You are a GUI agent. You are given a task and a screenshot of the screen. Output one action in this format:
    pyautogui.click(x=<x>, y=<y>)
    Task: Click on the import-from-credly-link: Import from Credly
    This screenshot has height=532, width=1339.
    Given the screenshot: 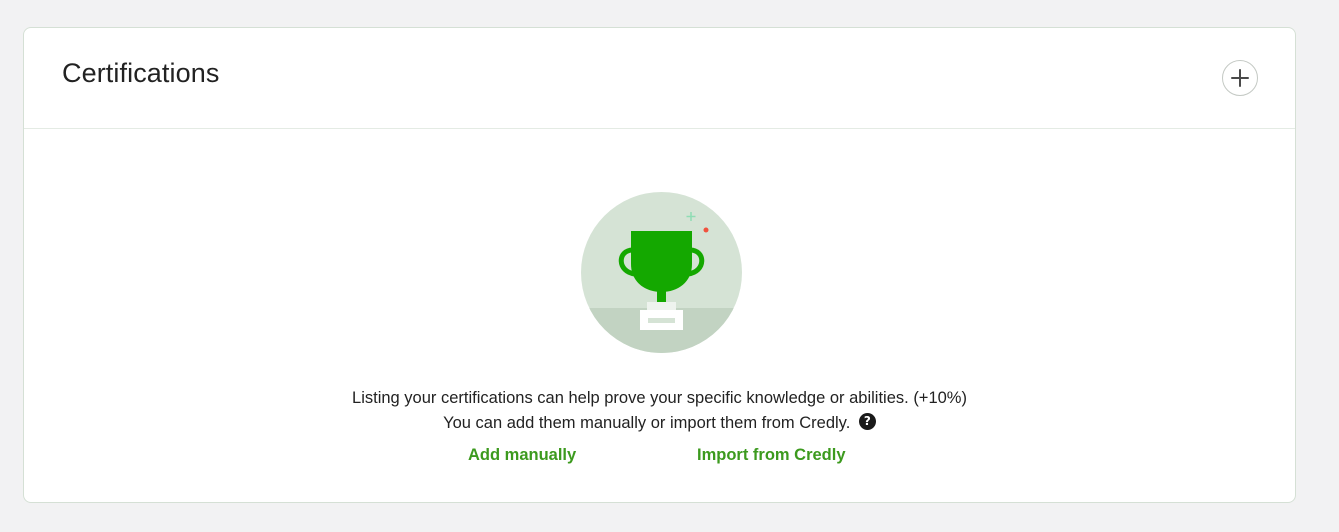 What is the action you would take?
    pyautogui.click(x=771, y=455)
    